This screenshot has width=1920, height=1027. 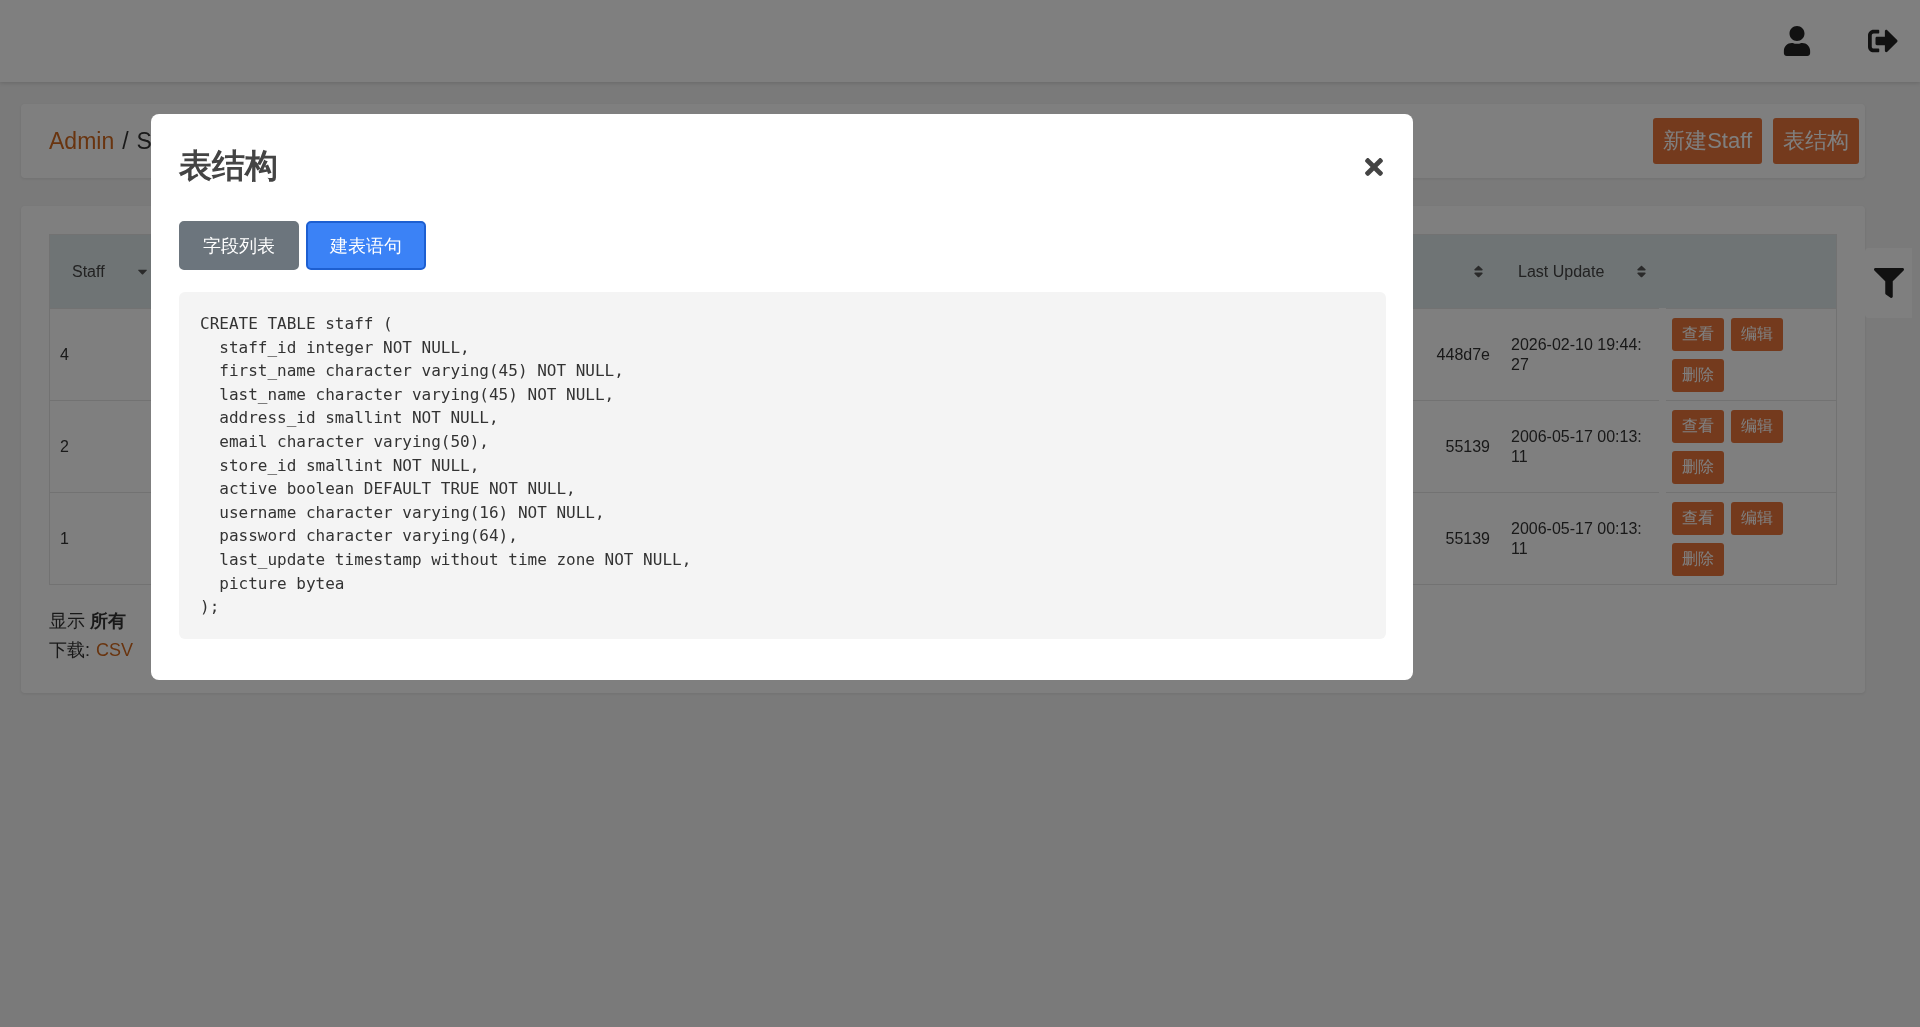 I want to click on filter-button, so click(x=1888, y=283).